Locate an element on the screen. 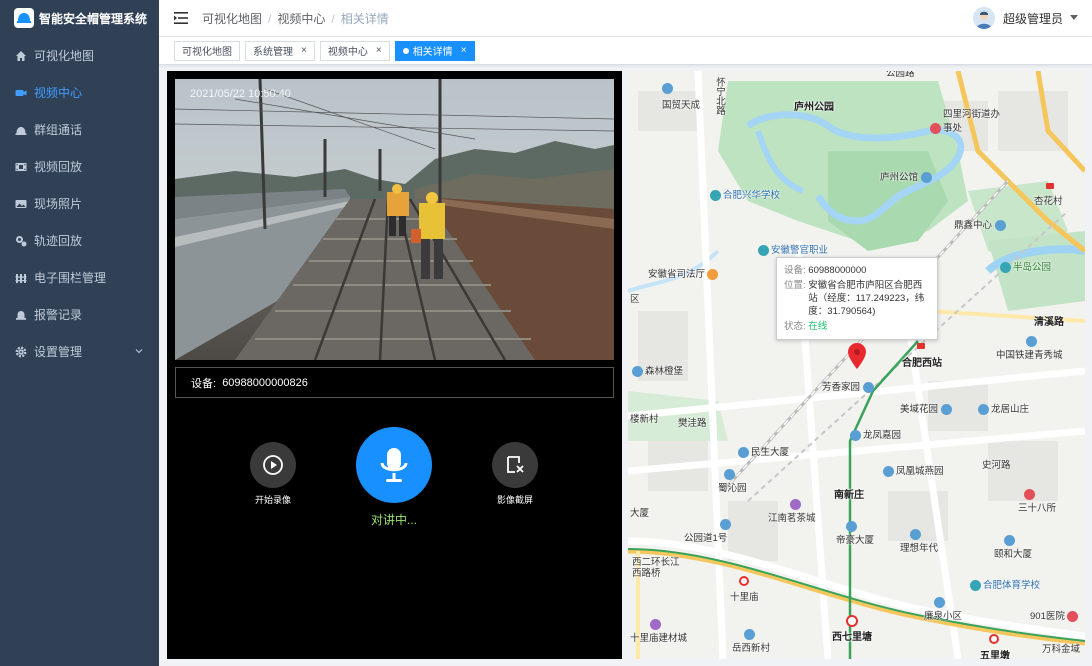 This screenshot has height=666, width=1092. sidebar-item-fence: 电子围栏管理 is located at coordinates (79, 277).